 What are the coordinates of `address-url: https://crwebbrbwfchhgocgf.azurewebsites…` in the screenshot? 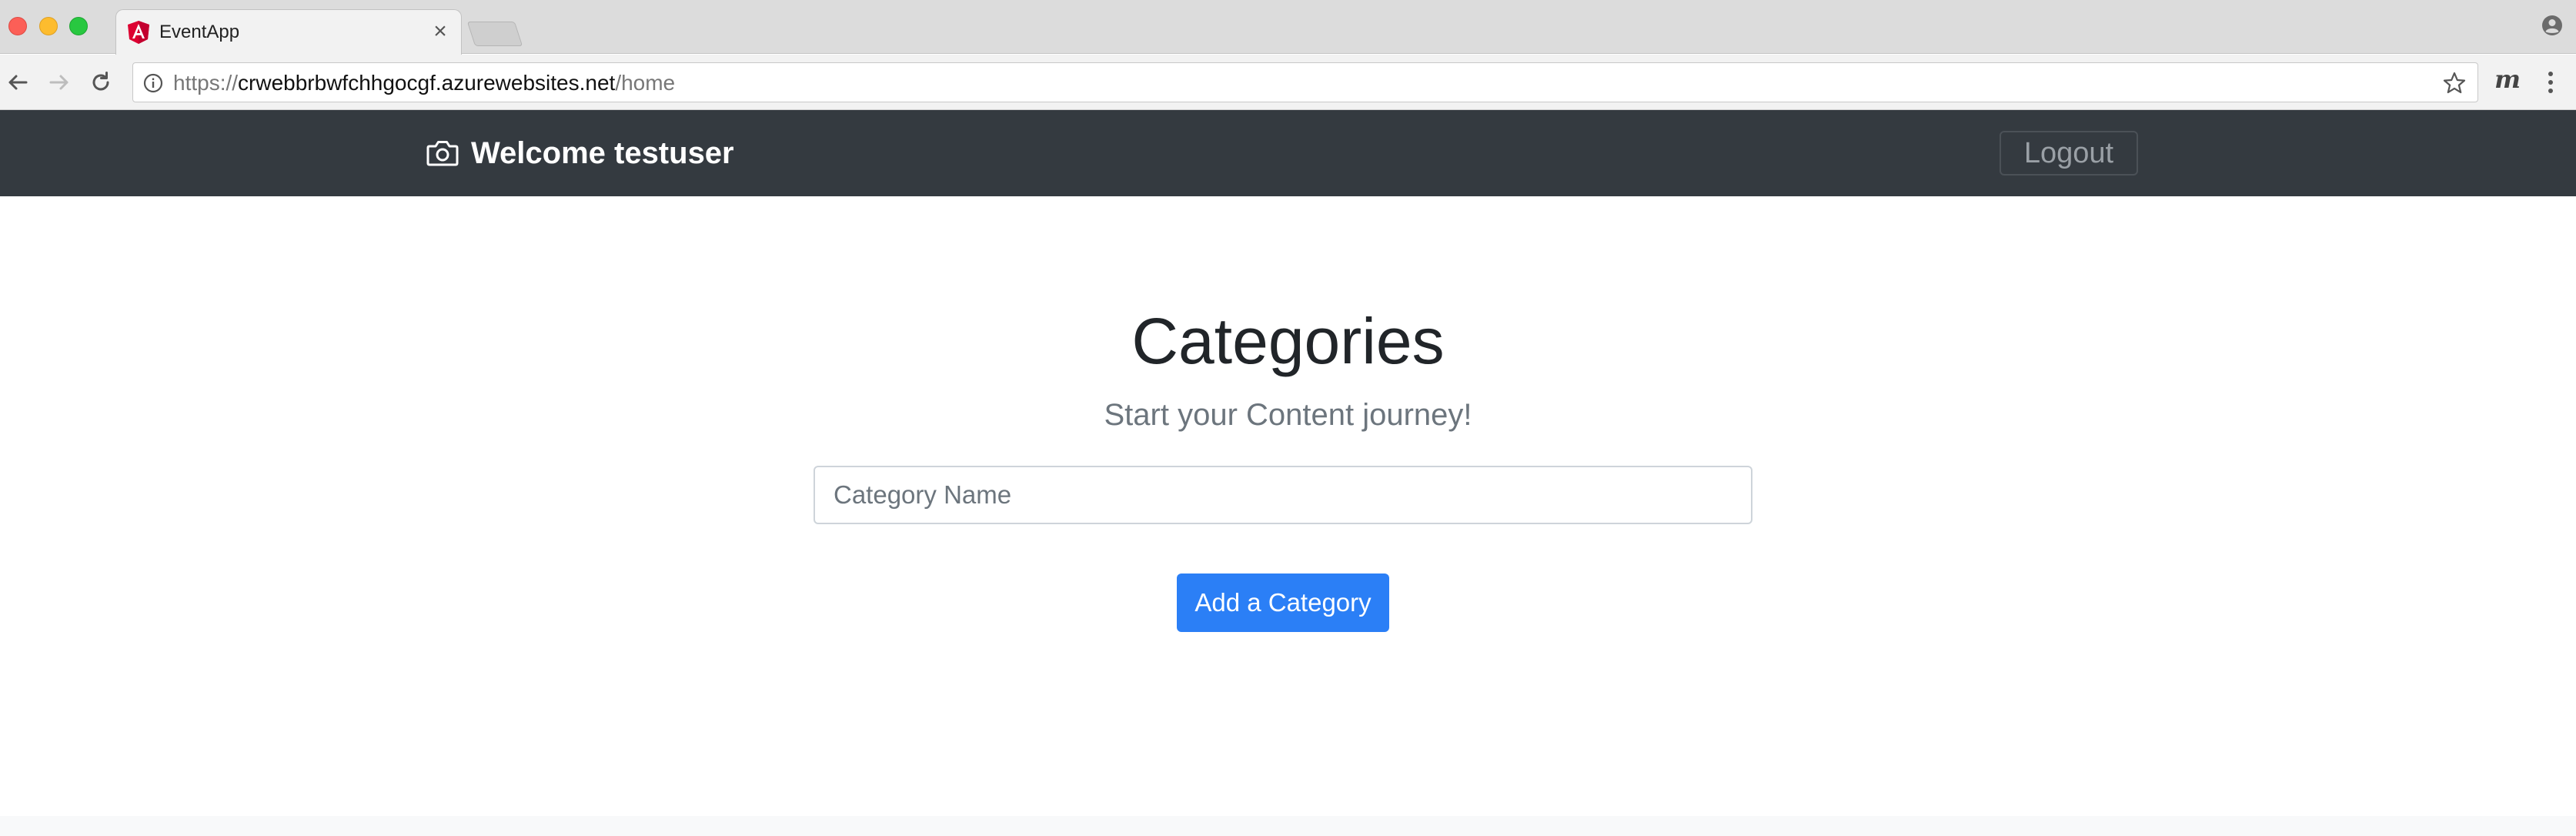 It's located at (424, 83).